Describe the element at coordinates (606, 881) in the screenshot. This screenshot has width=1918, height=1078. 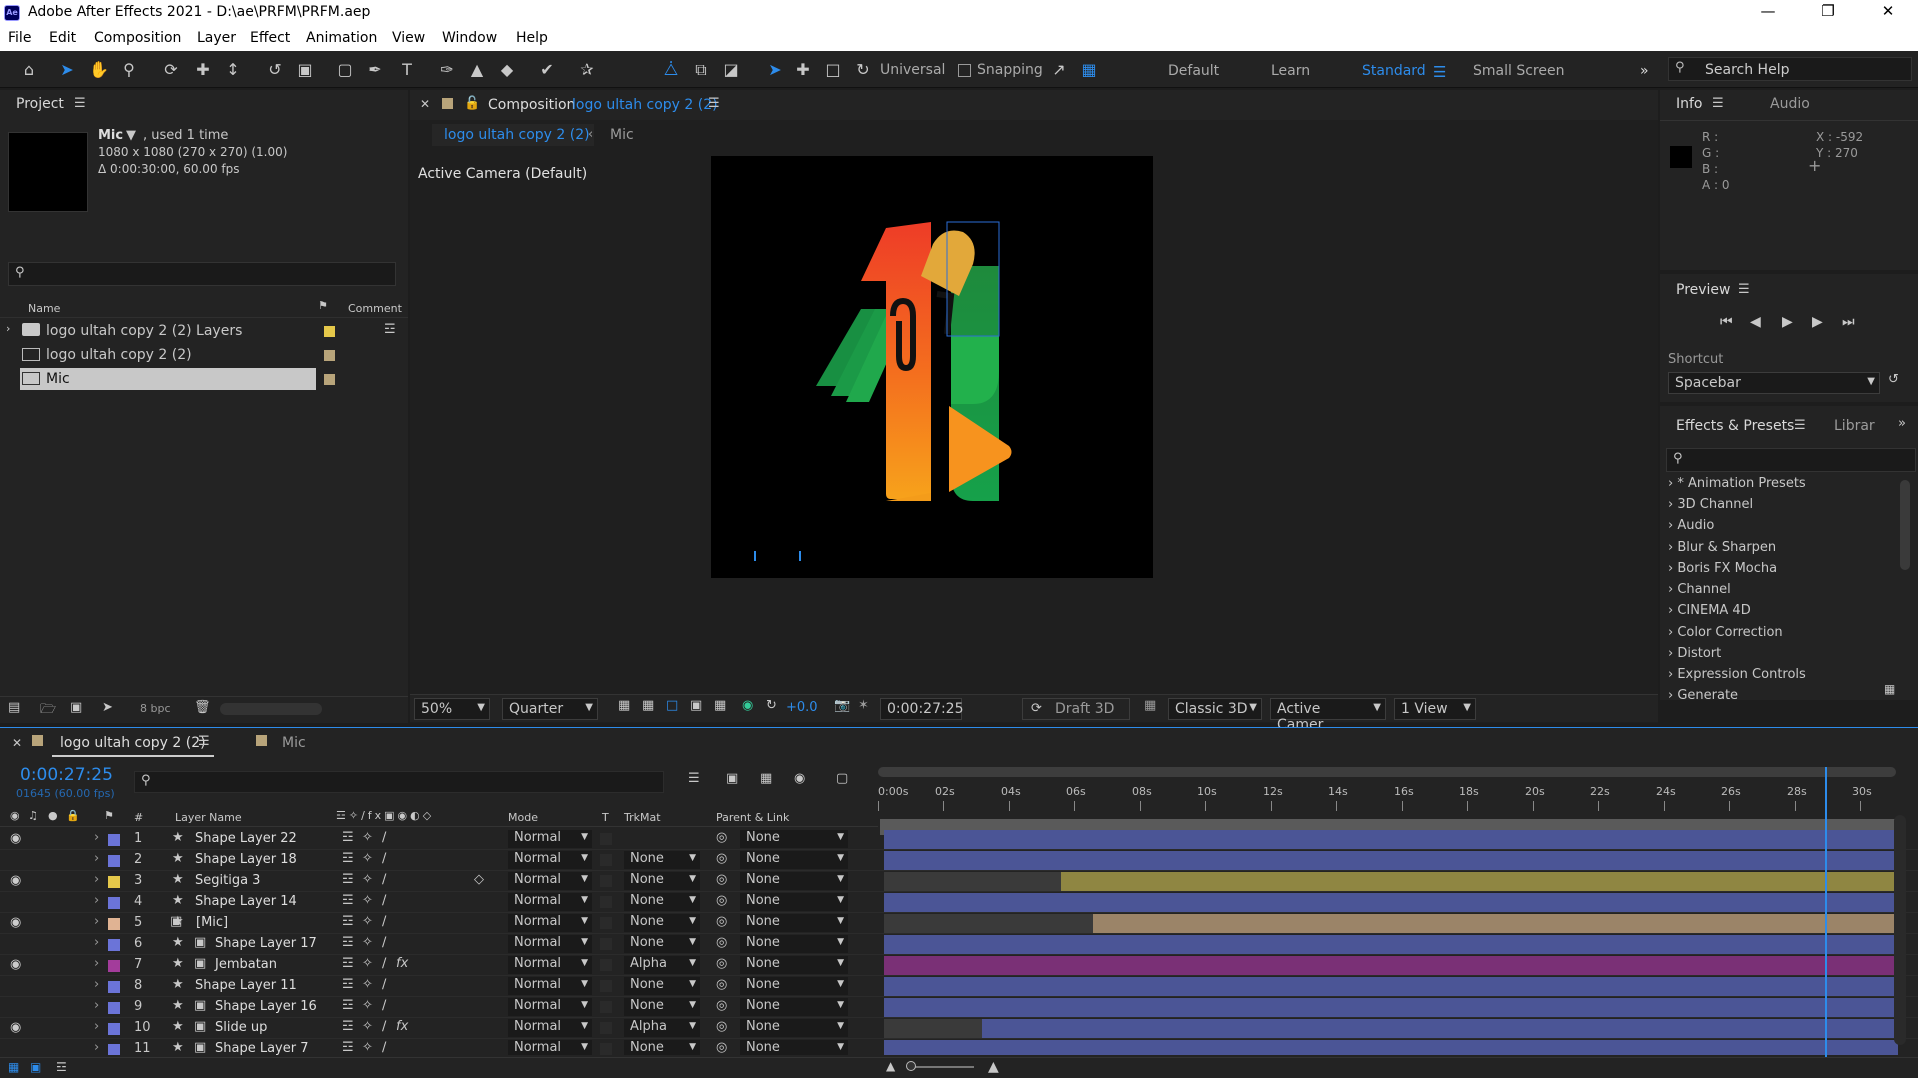
I see `preserve-transparency-checkbox` at that location.